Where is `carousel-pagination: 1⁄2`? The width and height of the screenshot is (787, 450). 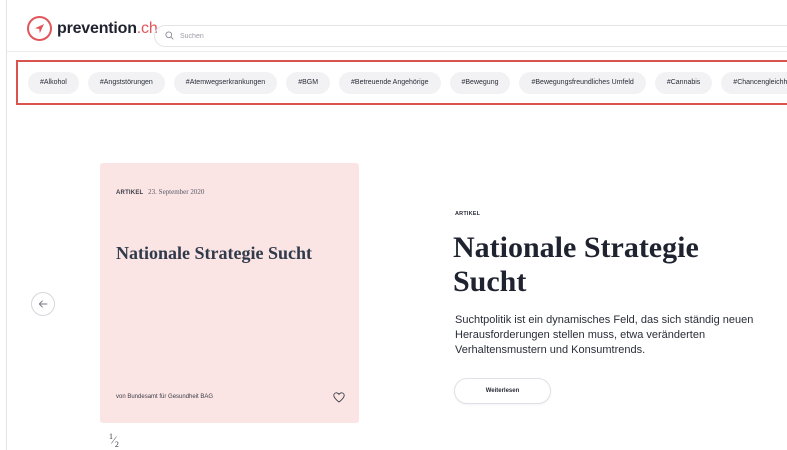
carousel-pagination: 1⁄2 is located at coordinates (114, 440).